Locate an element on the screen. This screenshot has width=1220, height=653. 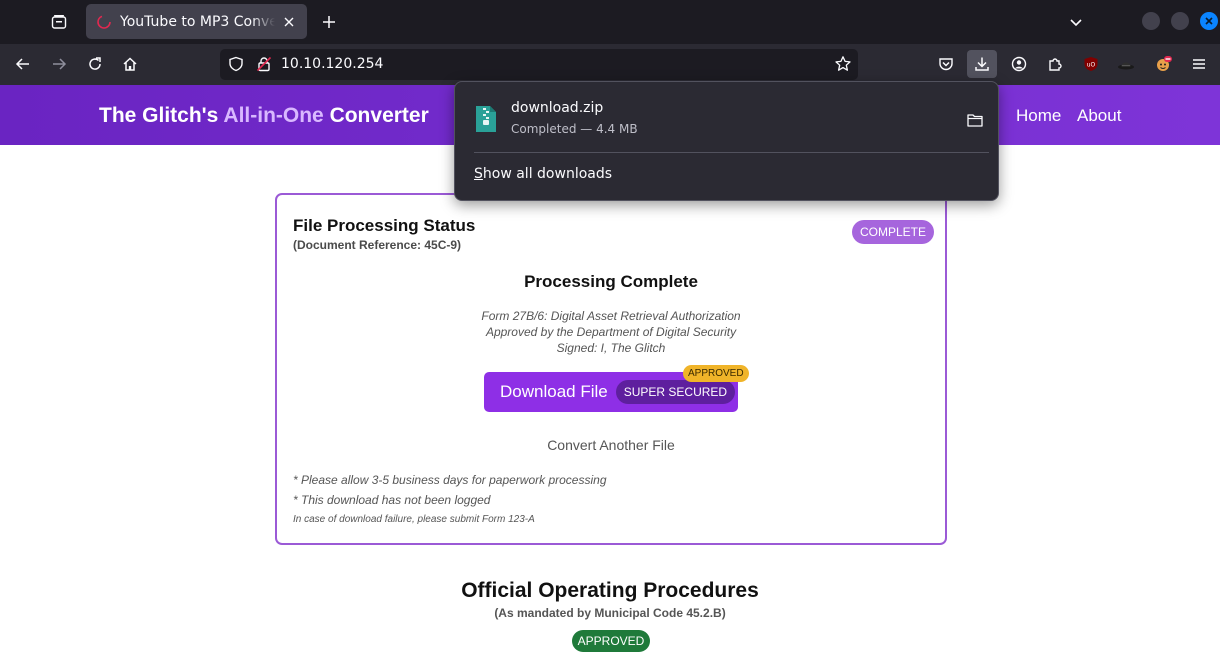
pocket-button is located at coordinates (946, 64).